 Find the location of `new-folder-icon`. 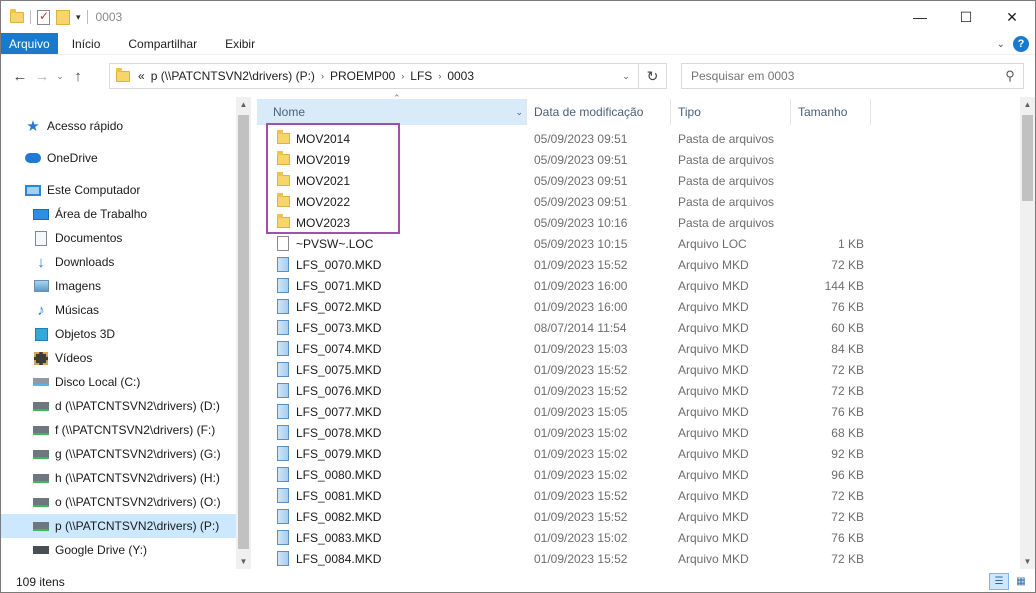

new-folder-icon is located at coordinates (63, 17).